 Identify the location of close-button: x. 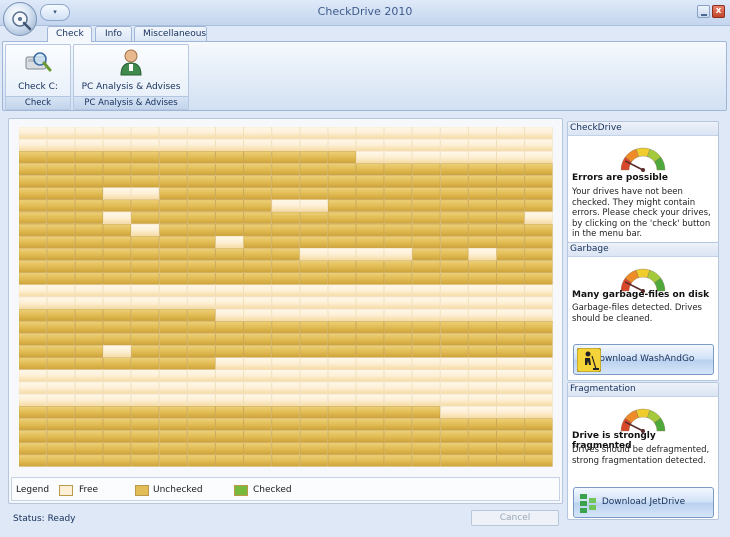
(718, 11).